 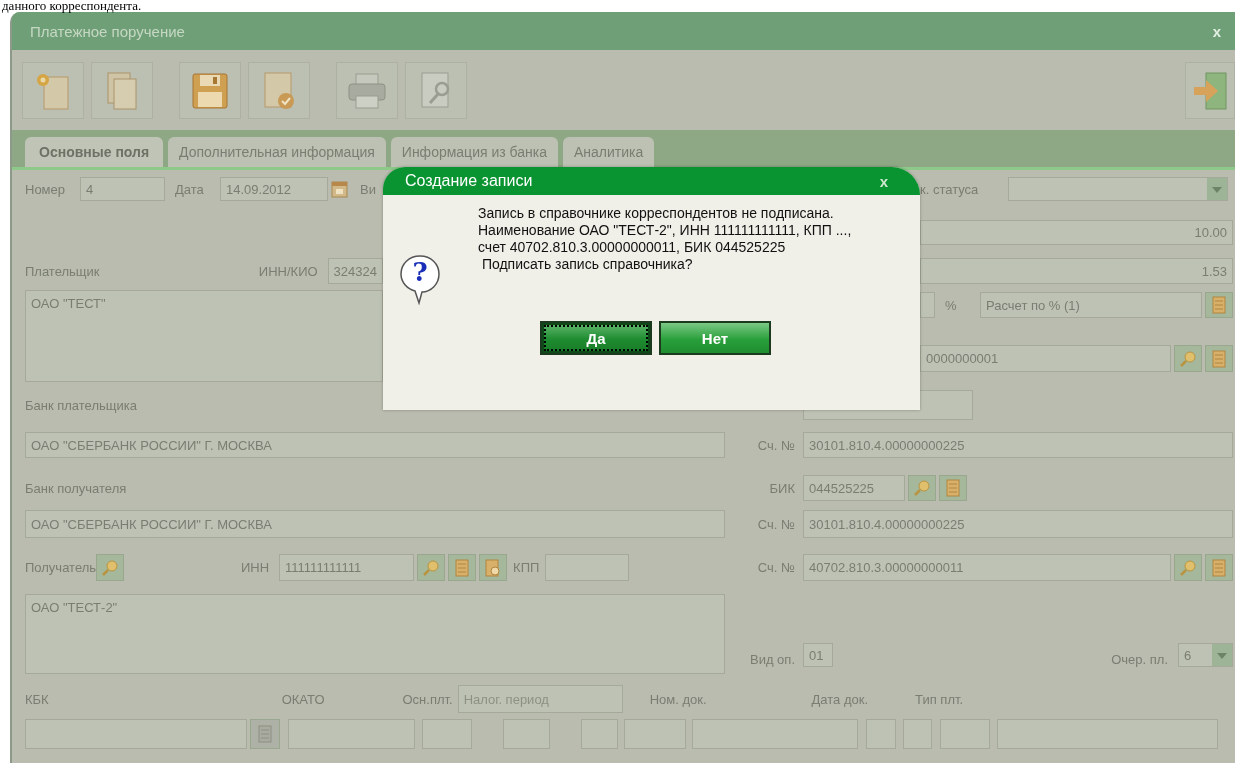 What do you see at coordinates (355, 271) in the screenshot?
I see `inn-field: 324324` at bounding box center [355, 271].